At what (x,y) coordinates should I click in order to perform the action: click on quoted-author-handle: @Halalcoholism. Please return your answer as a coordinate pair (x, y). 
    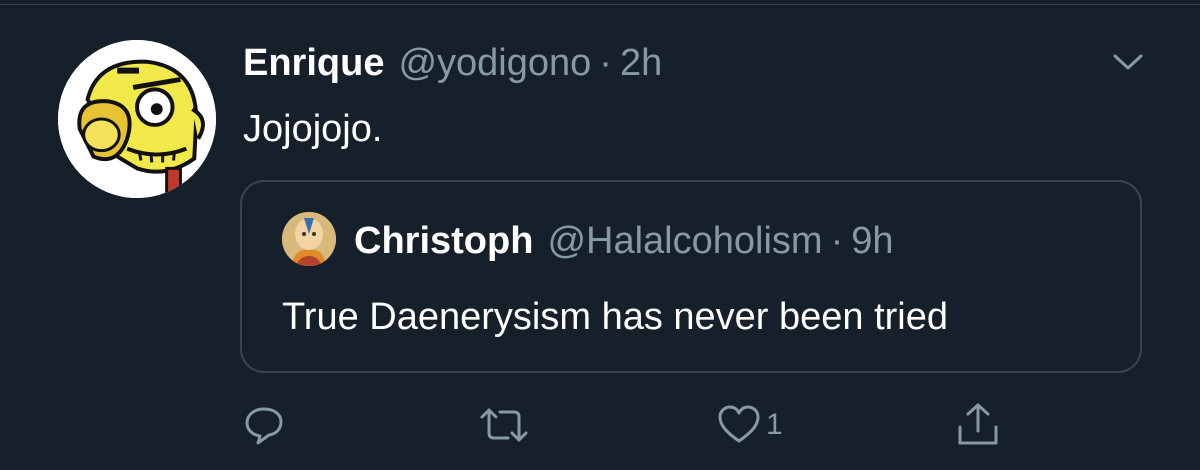
    Looking at the image, I should click on (684, 241).